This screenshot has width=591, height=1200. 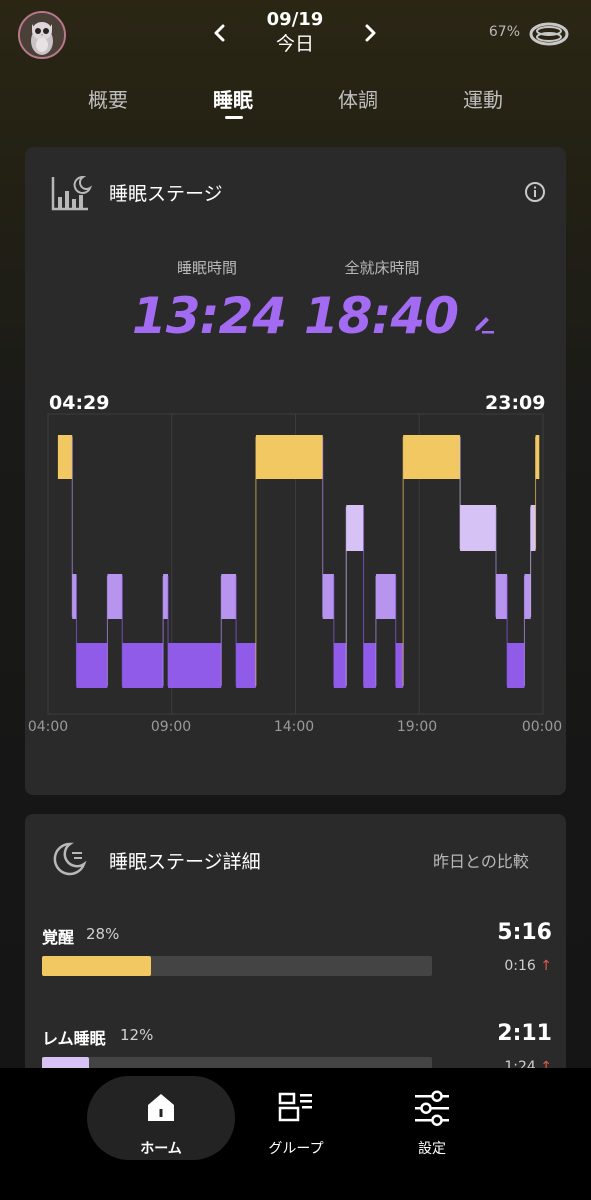 I want to click on sleep-stage-title: 睡眠ステージ, so click(x=166, y=194).